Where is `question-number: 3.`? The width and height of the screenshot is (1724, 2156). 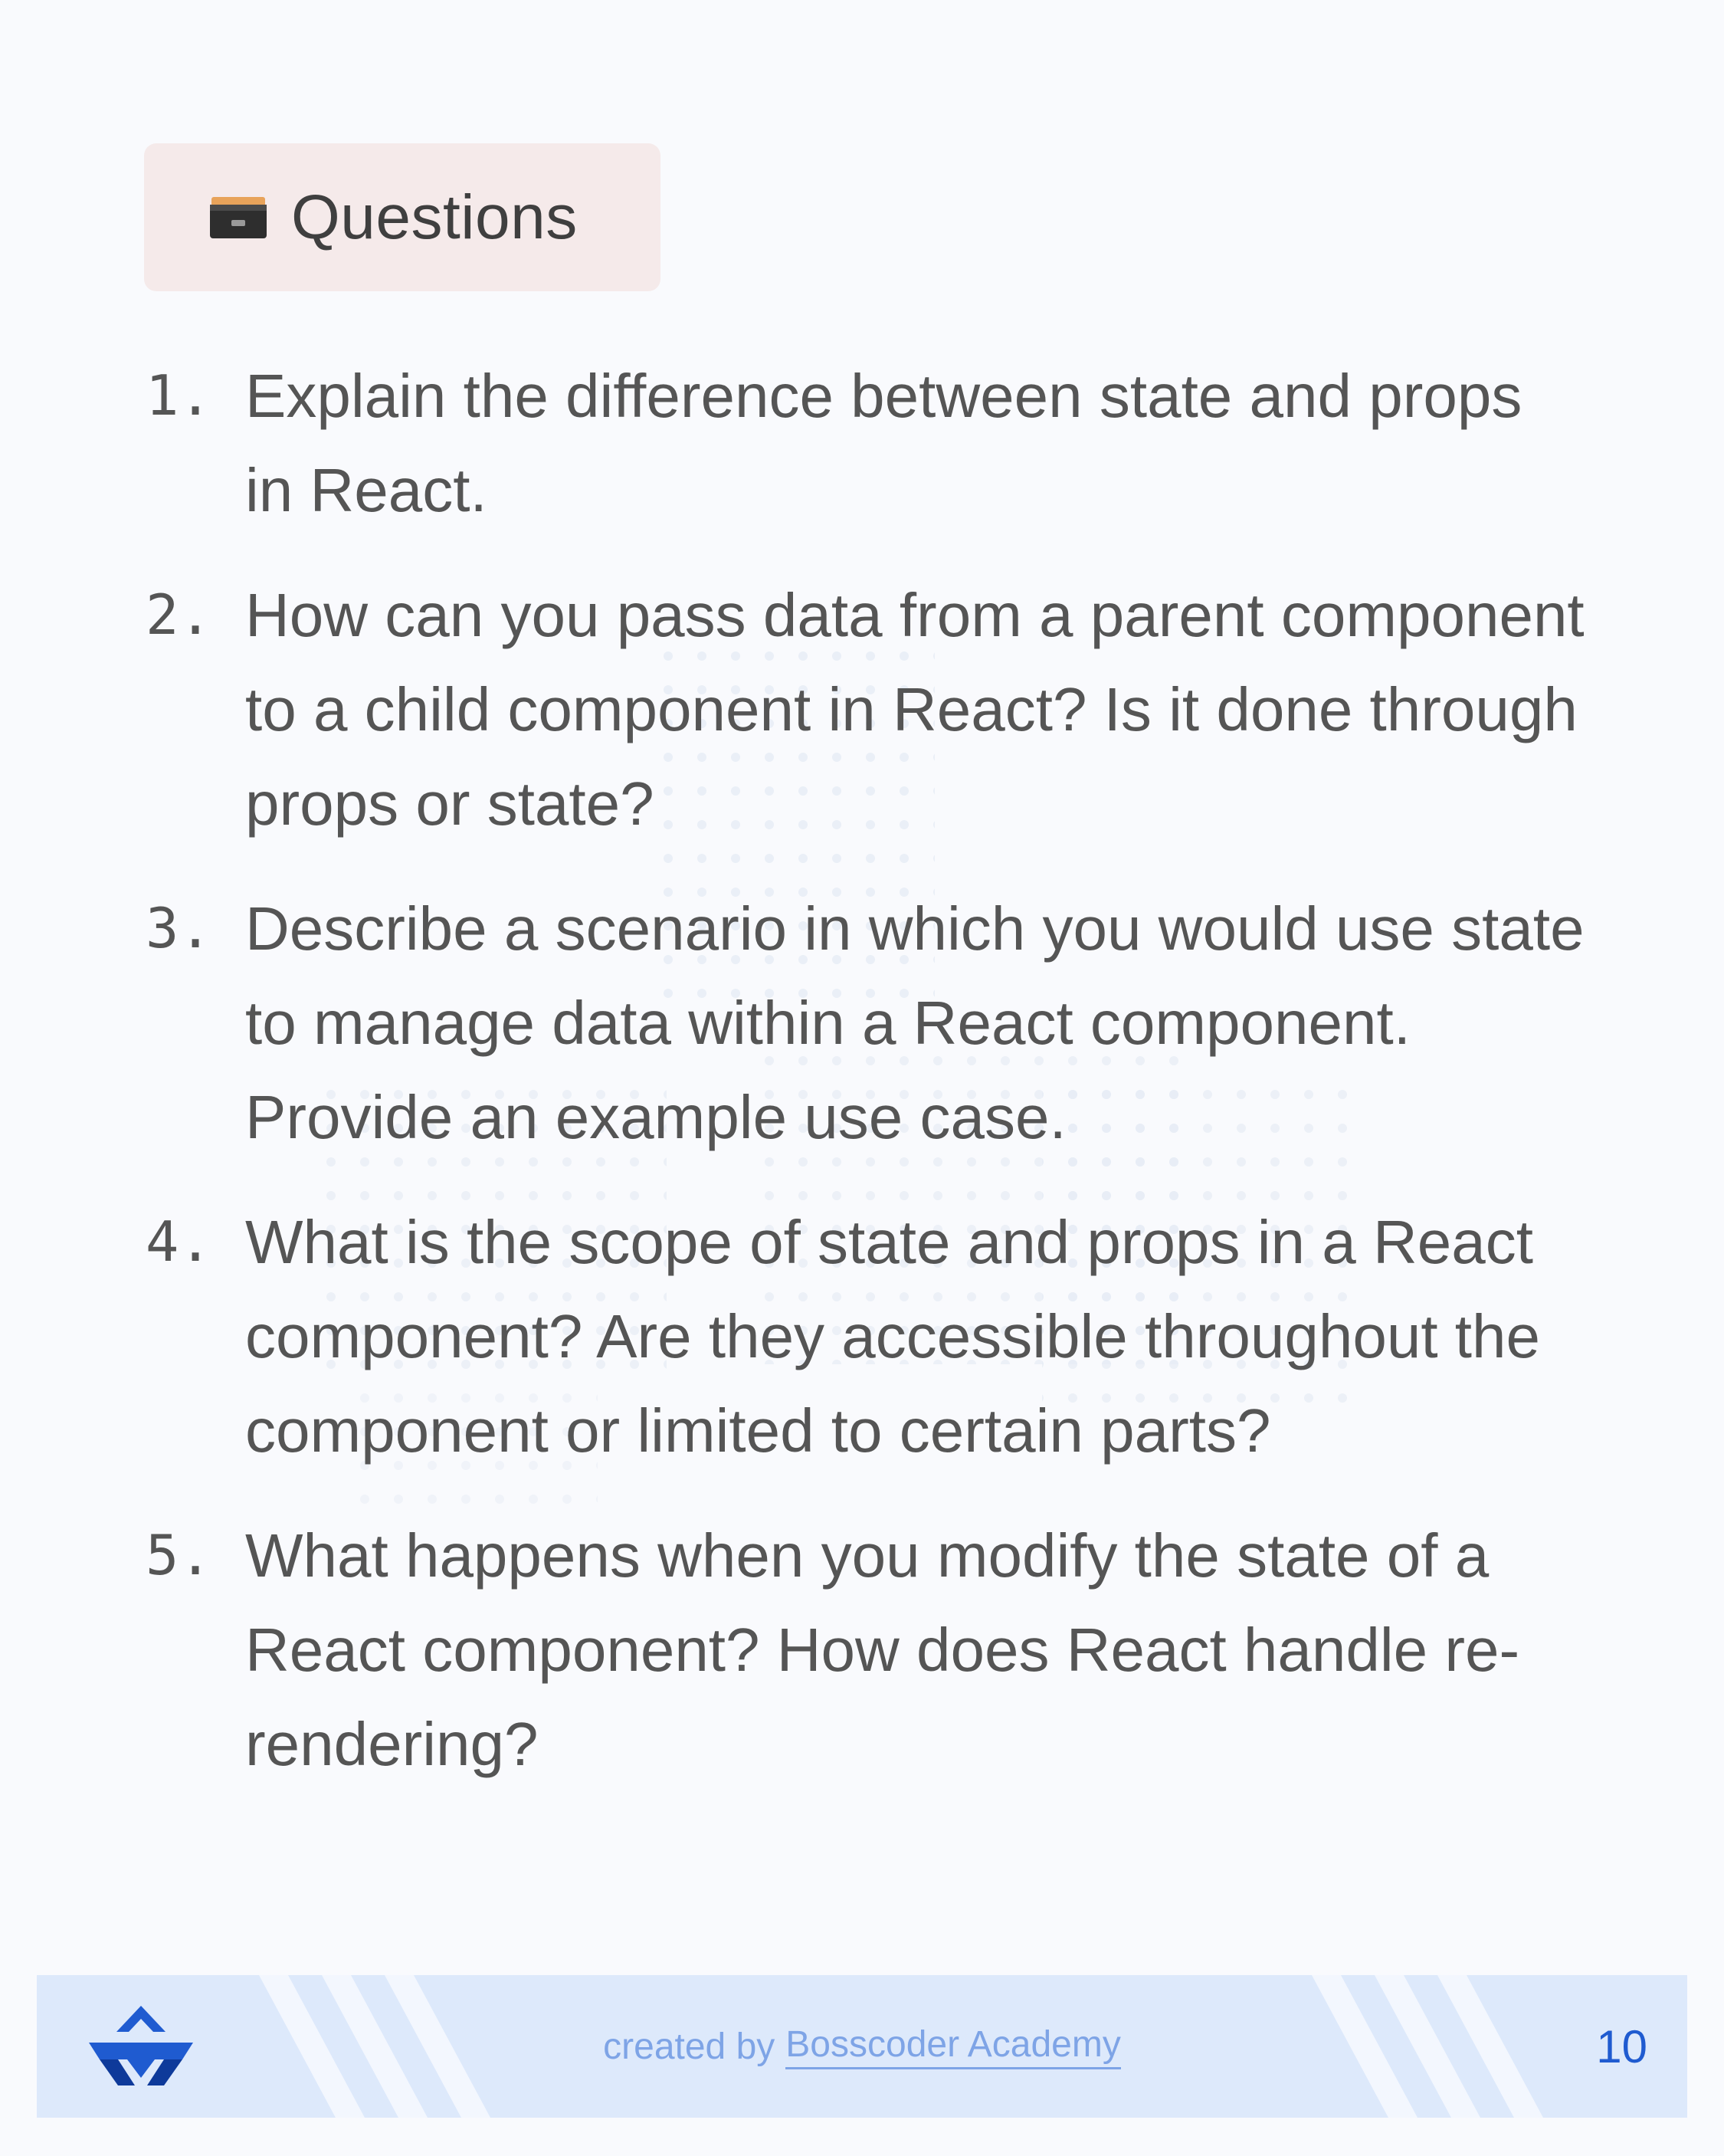 question-number: 3. is located at coordinates (179, 928).